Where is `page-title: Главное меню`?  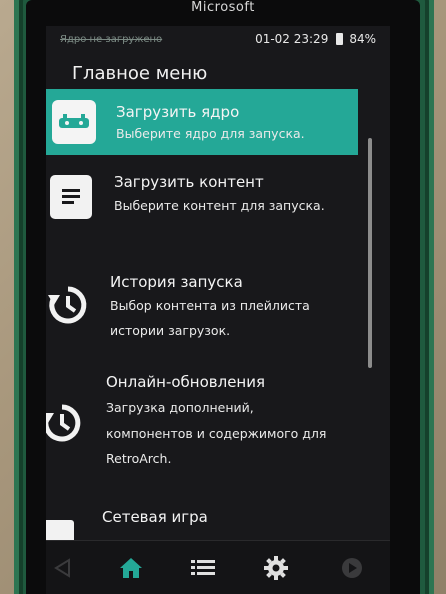 page-title: Главное меню is located at coordinates (140, 73).